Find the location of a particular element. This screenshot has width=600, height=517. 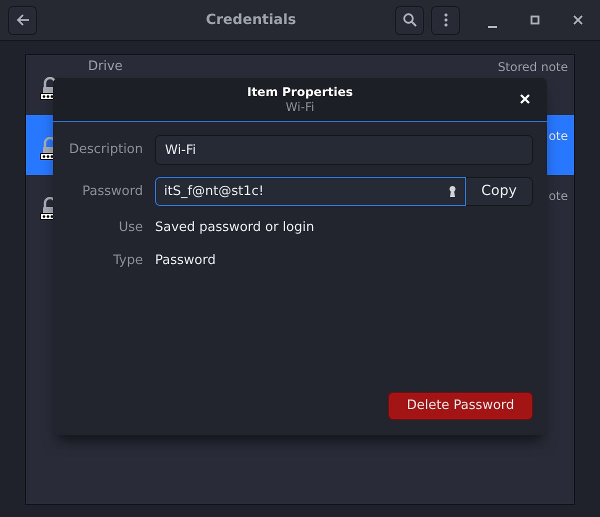

field-value: Password is located at coordinates (185, 261).